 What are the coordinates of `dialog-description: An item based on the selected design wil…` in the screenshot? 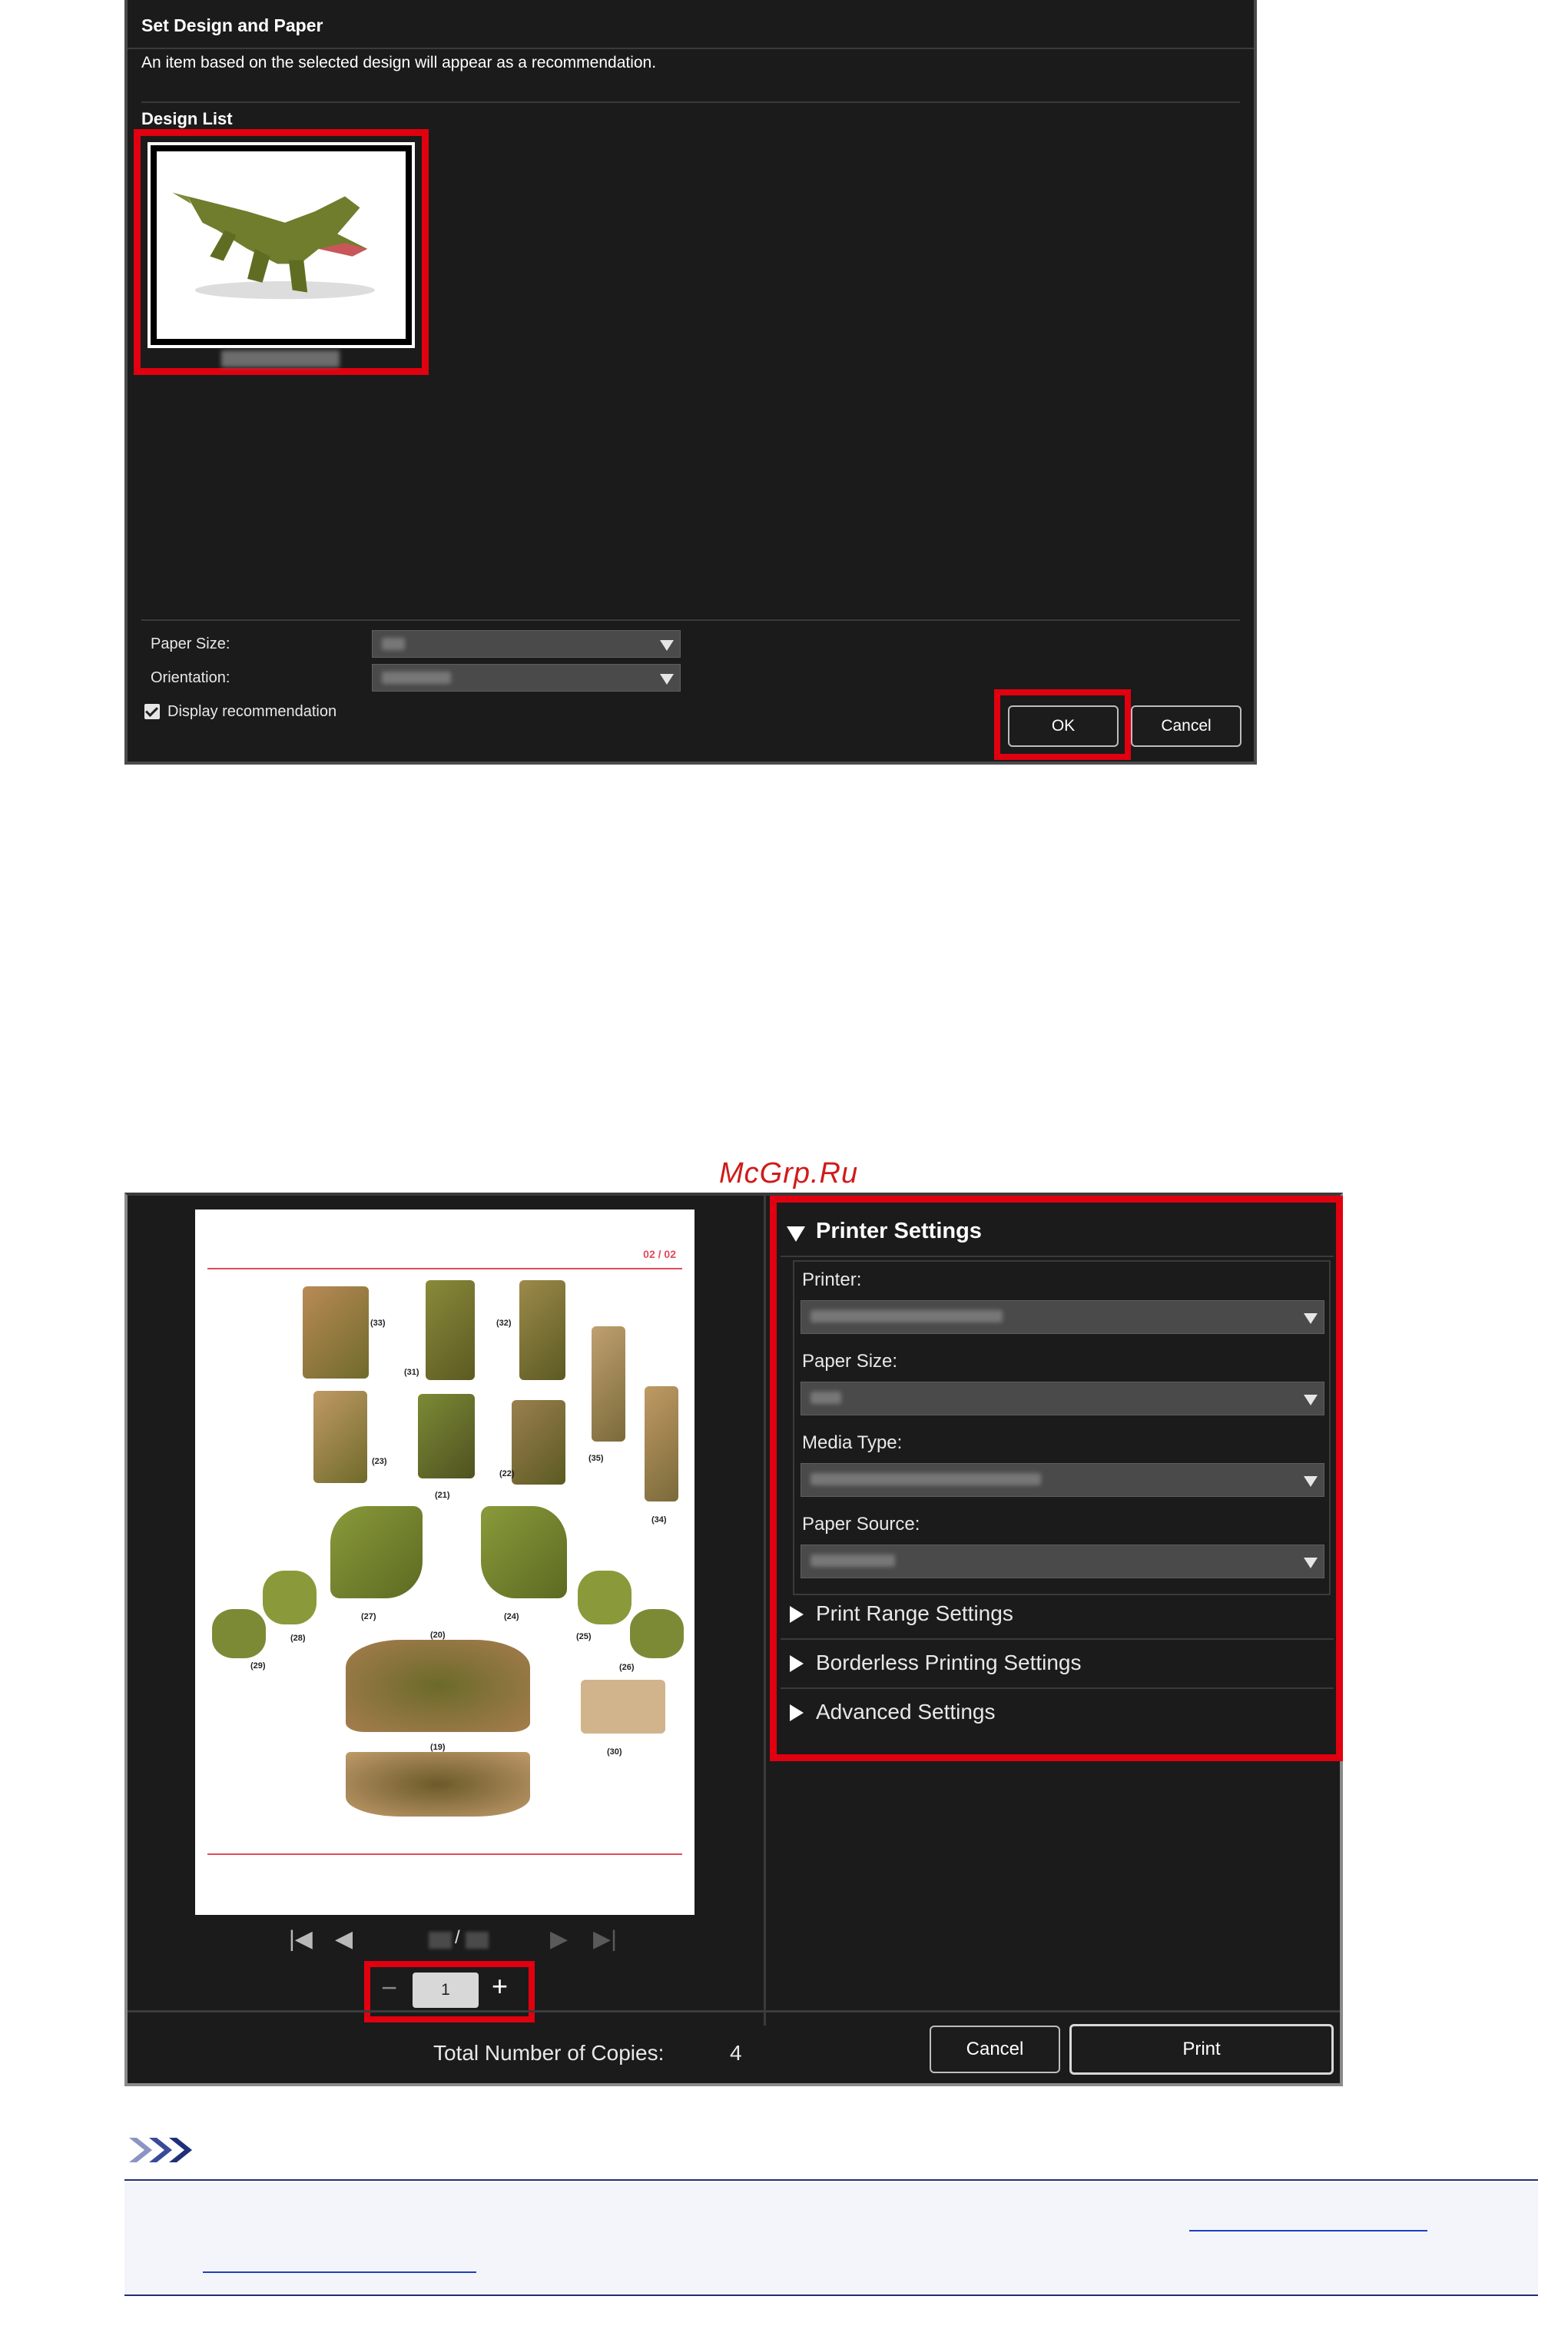 It's located at (399, 62).